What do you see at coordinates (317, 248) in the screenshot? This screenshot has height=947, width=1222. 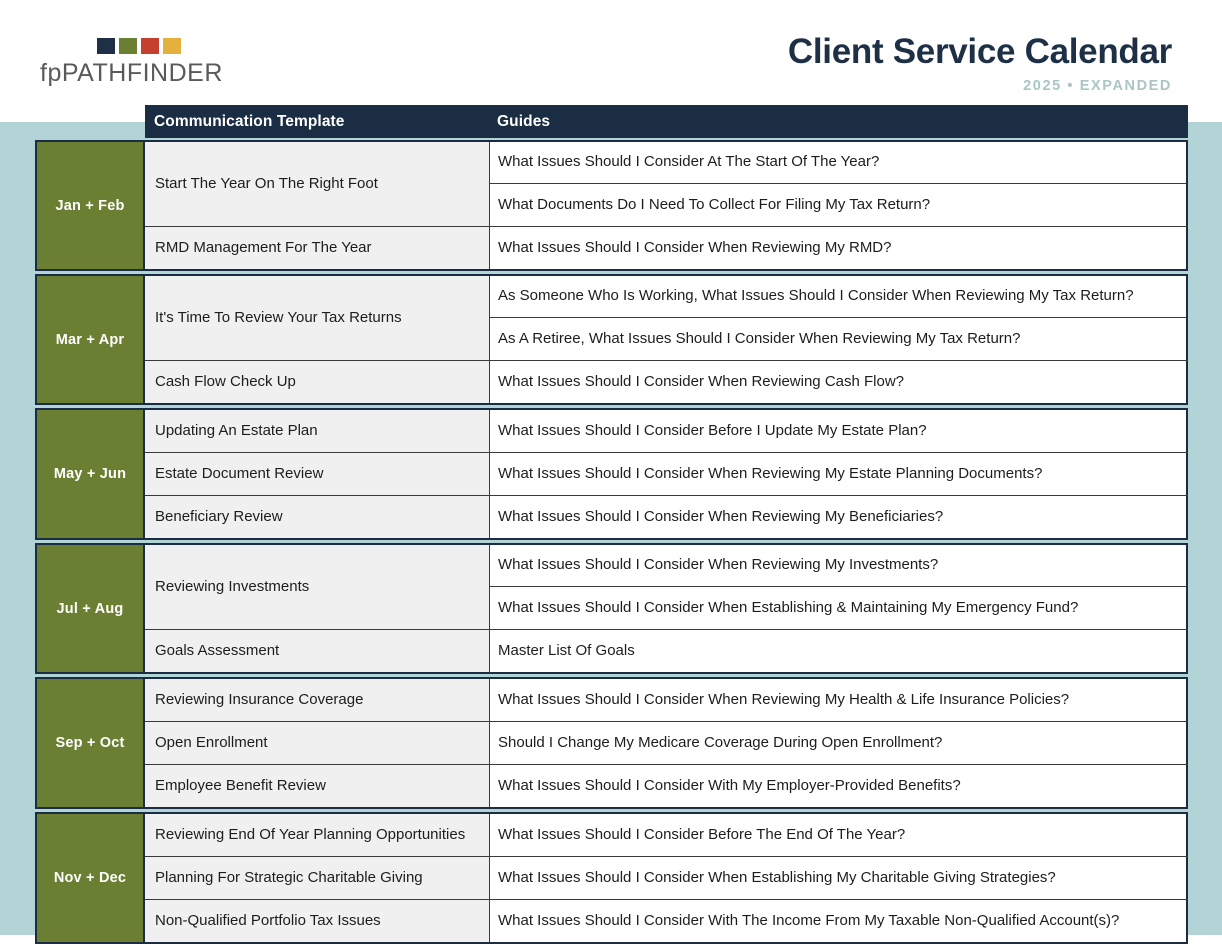 I see `communication-template-cell: RMD Management For The Year` at bounding box center [317, 248].